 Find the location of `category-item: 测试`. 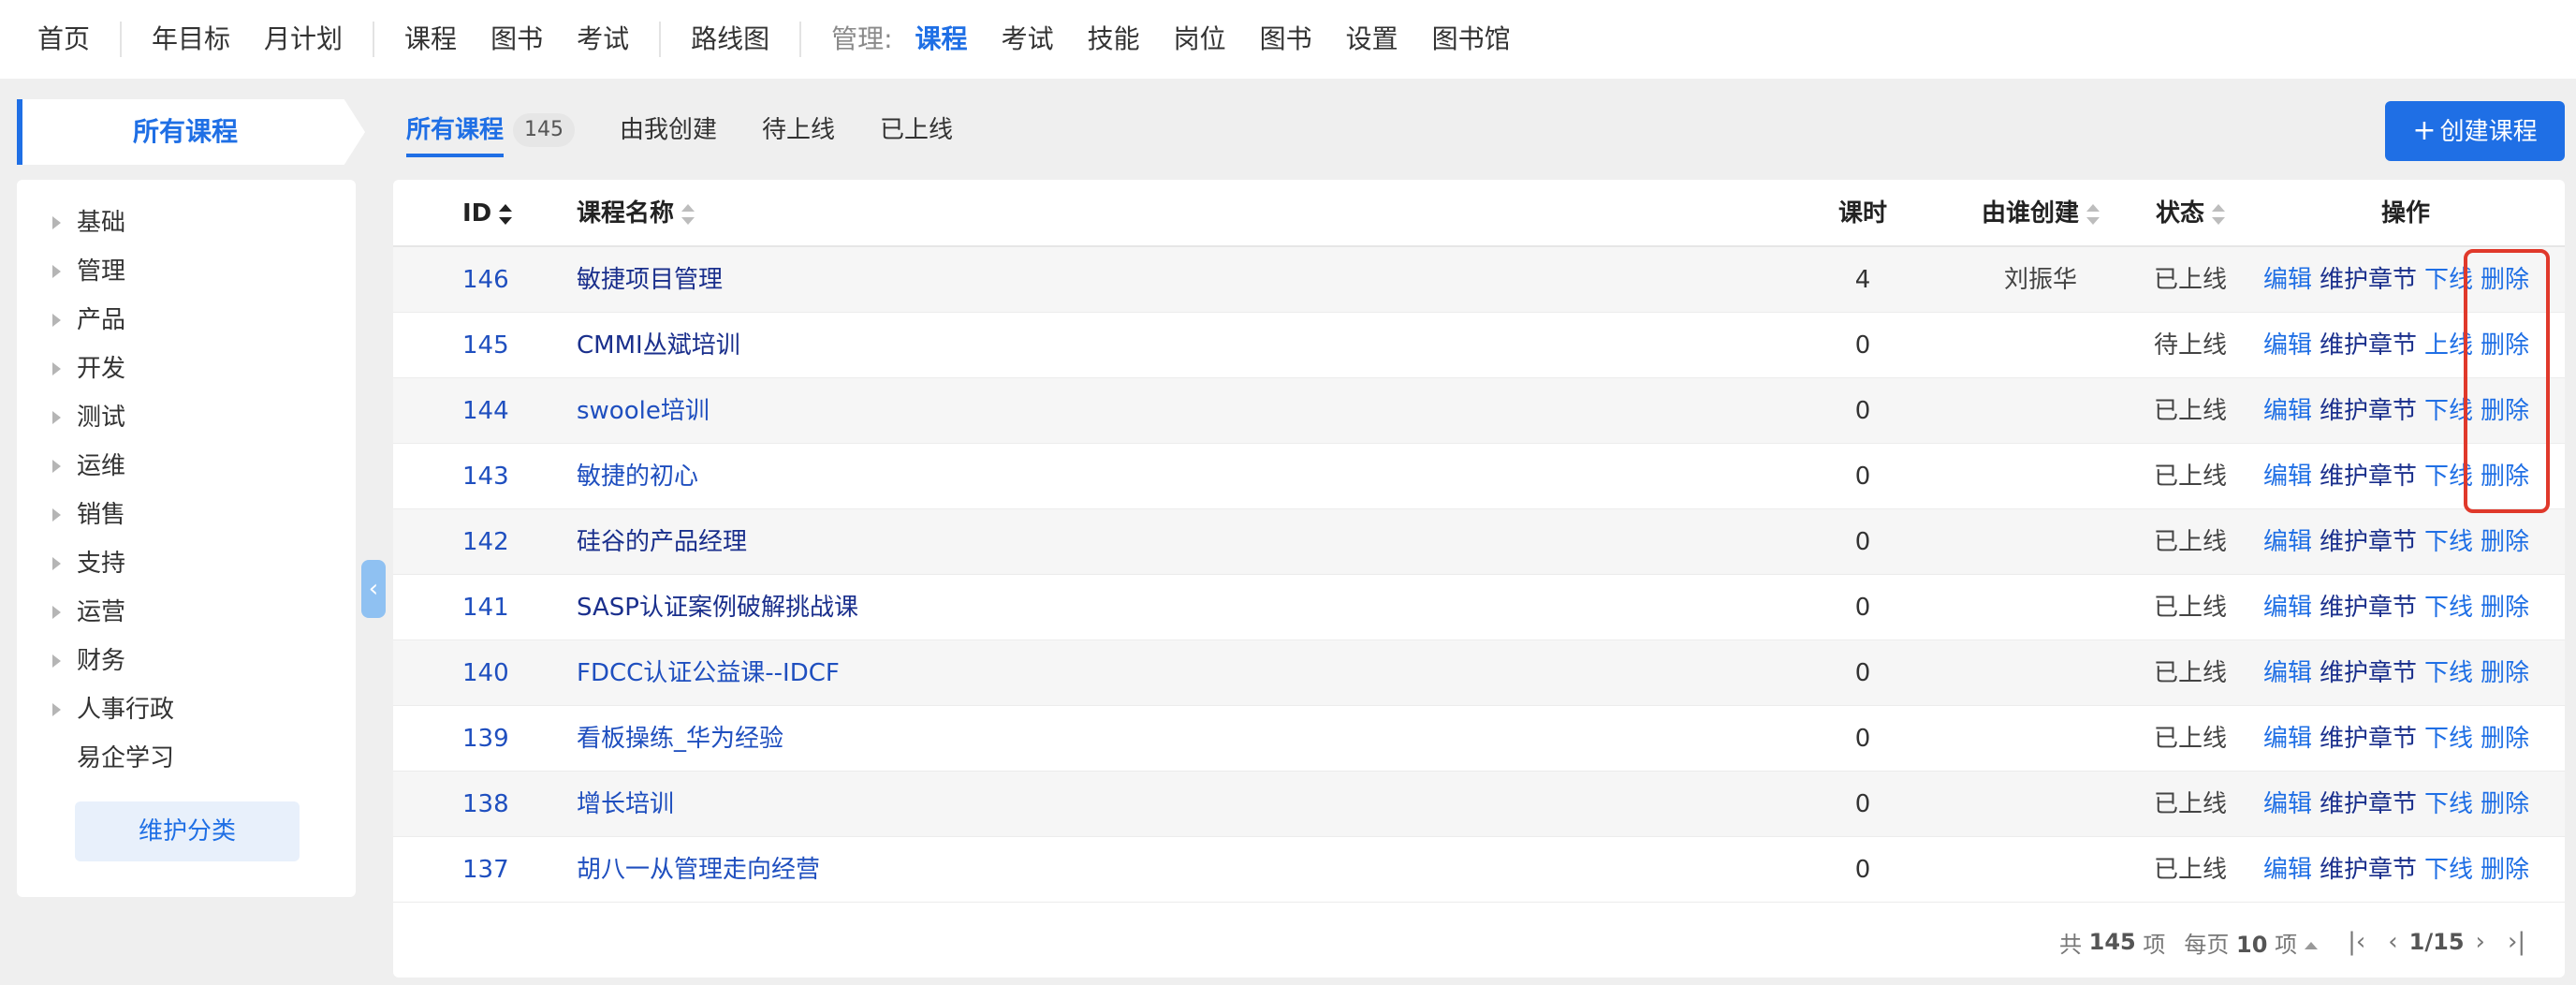

category-item: 测试 is located at coordinates (186, 417).